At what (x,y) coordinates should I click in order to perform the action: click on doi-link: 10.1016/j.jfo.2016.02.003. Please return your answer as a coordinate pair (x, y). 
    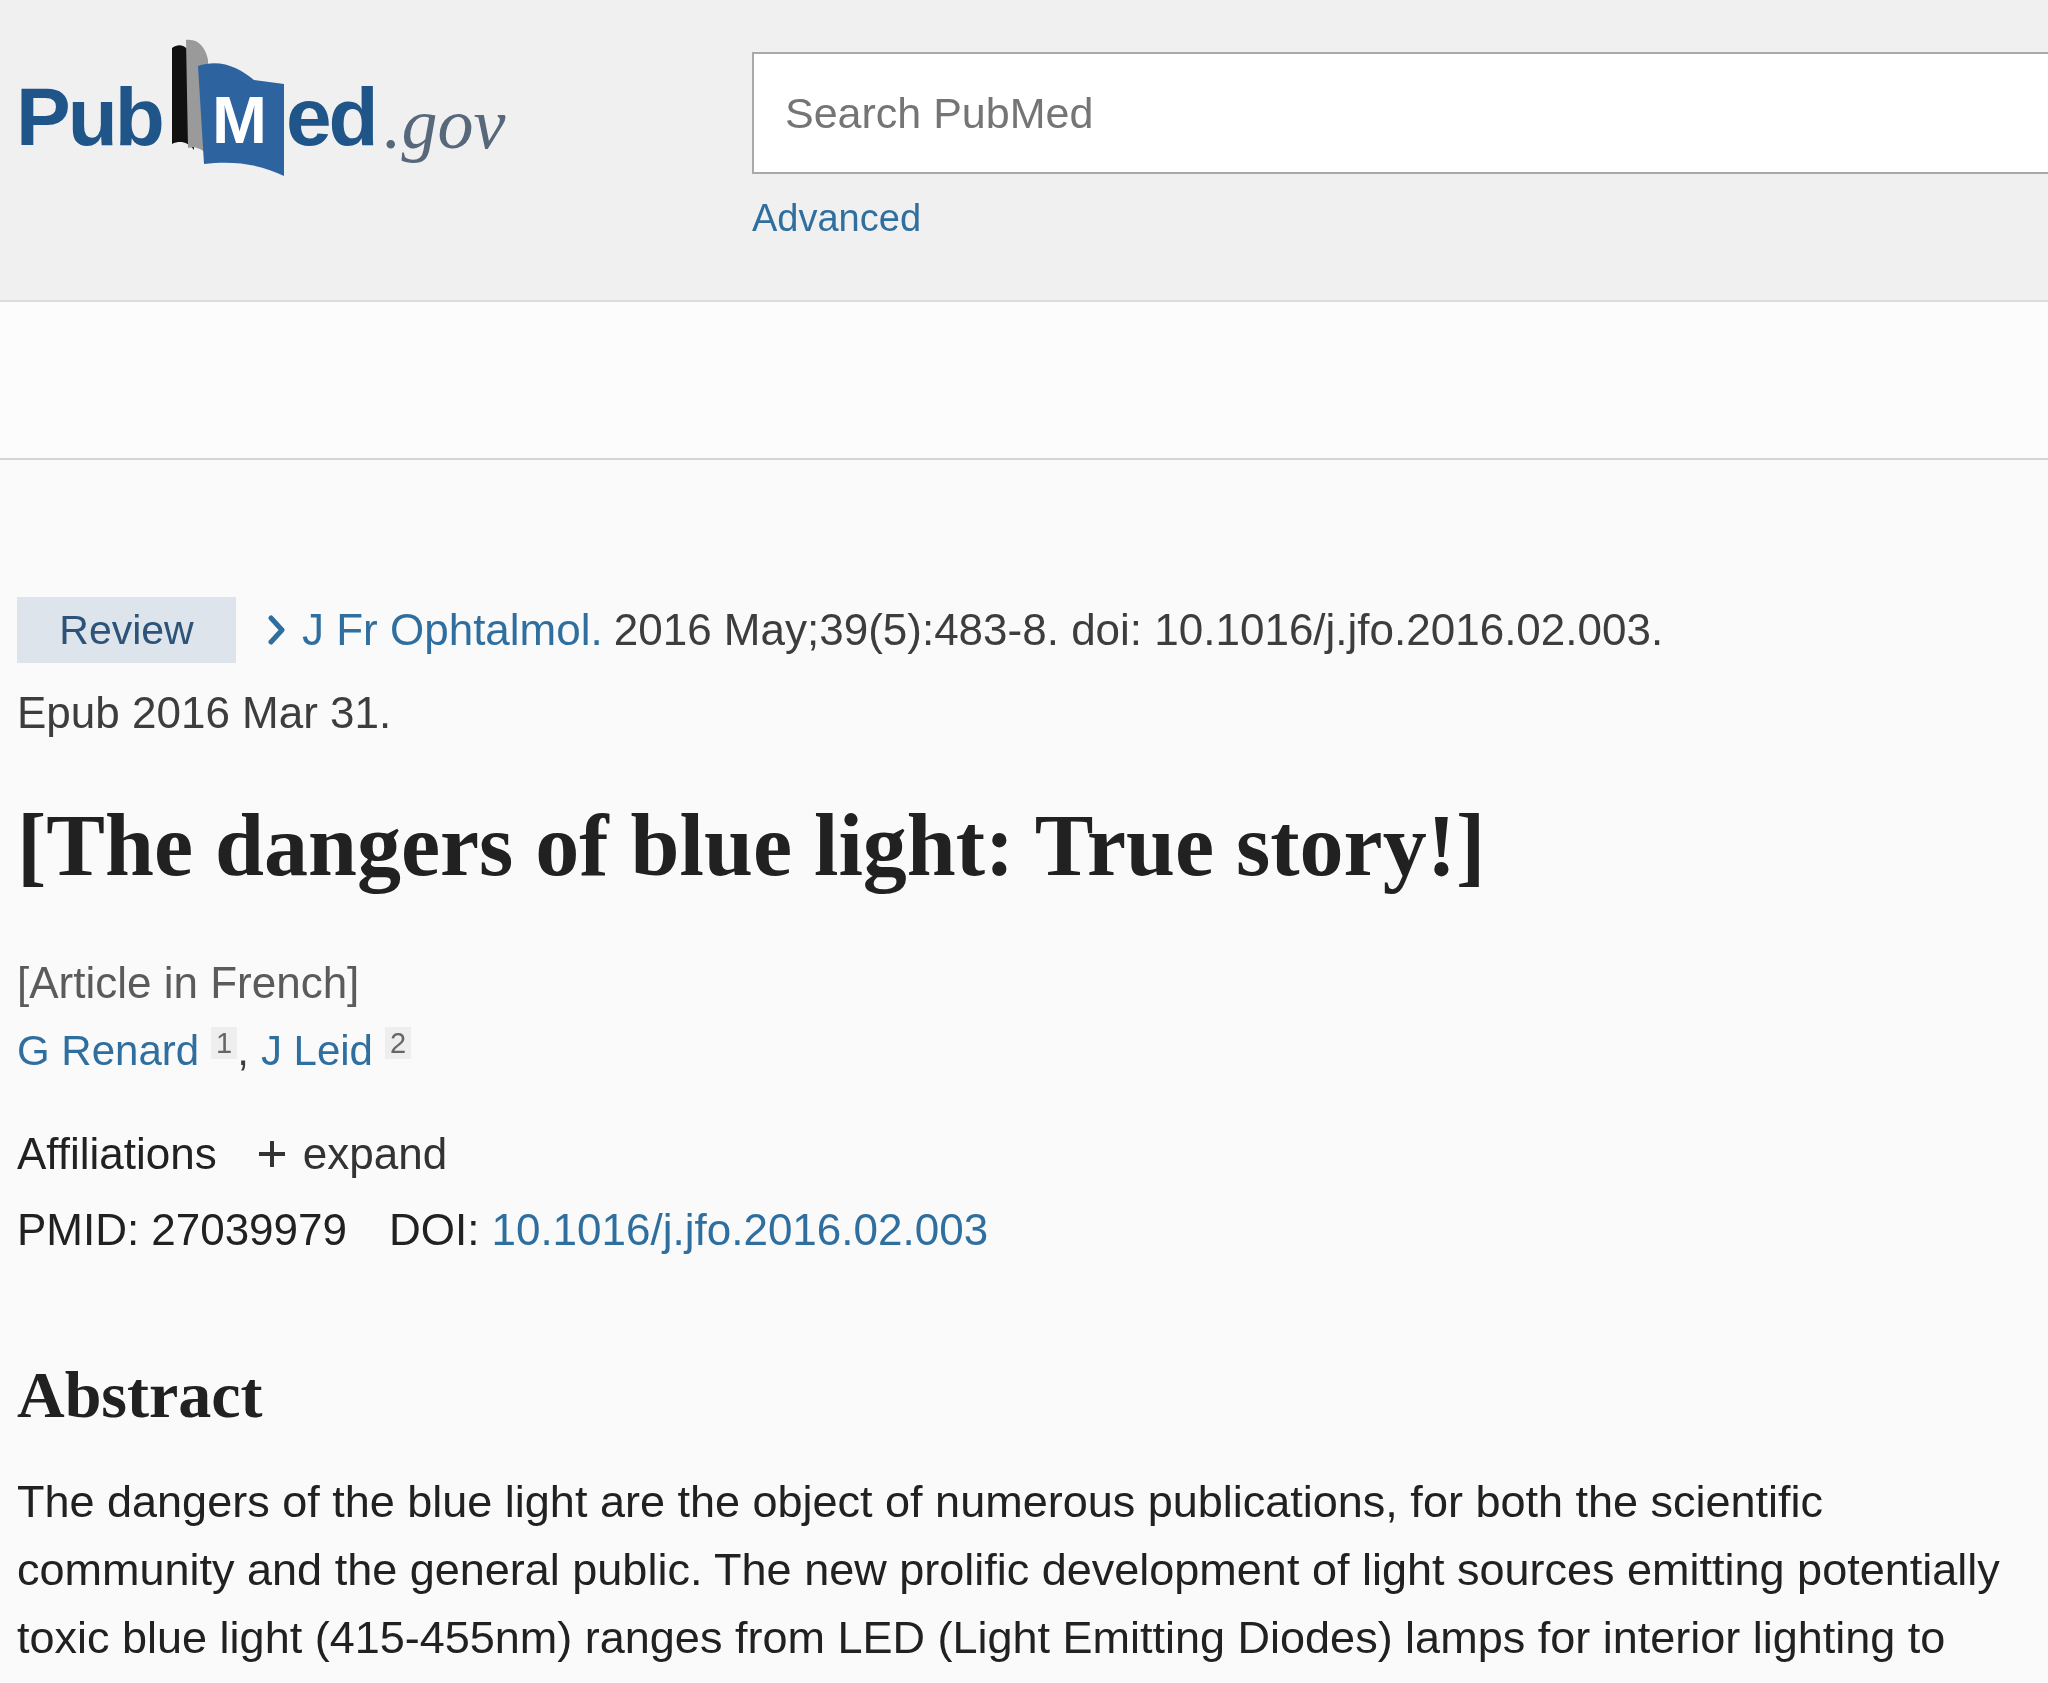
    Looking at the image, I should click on (740, 1230).